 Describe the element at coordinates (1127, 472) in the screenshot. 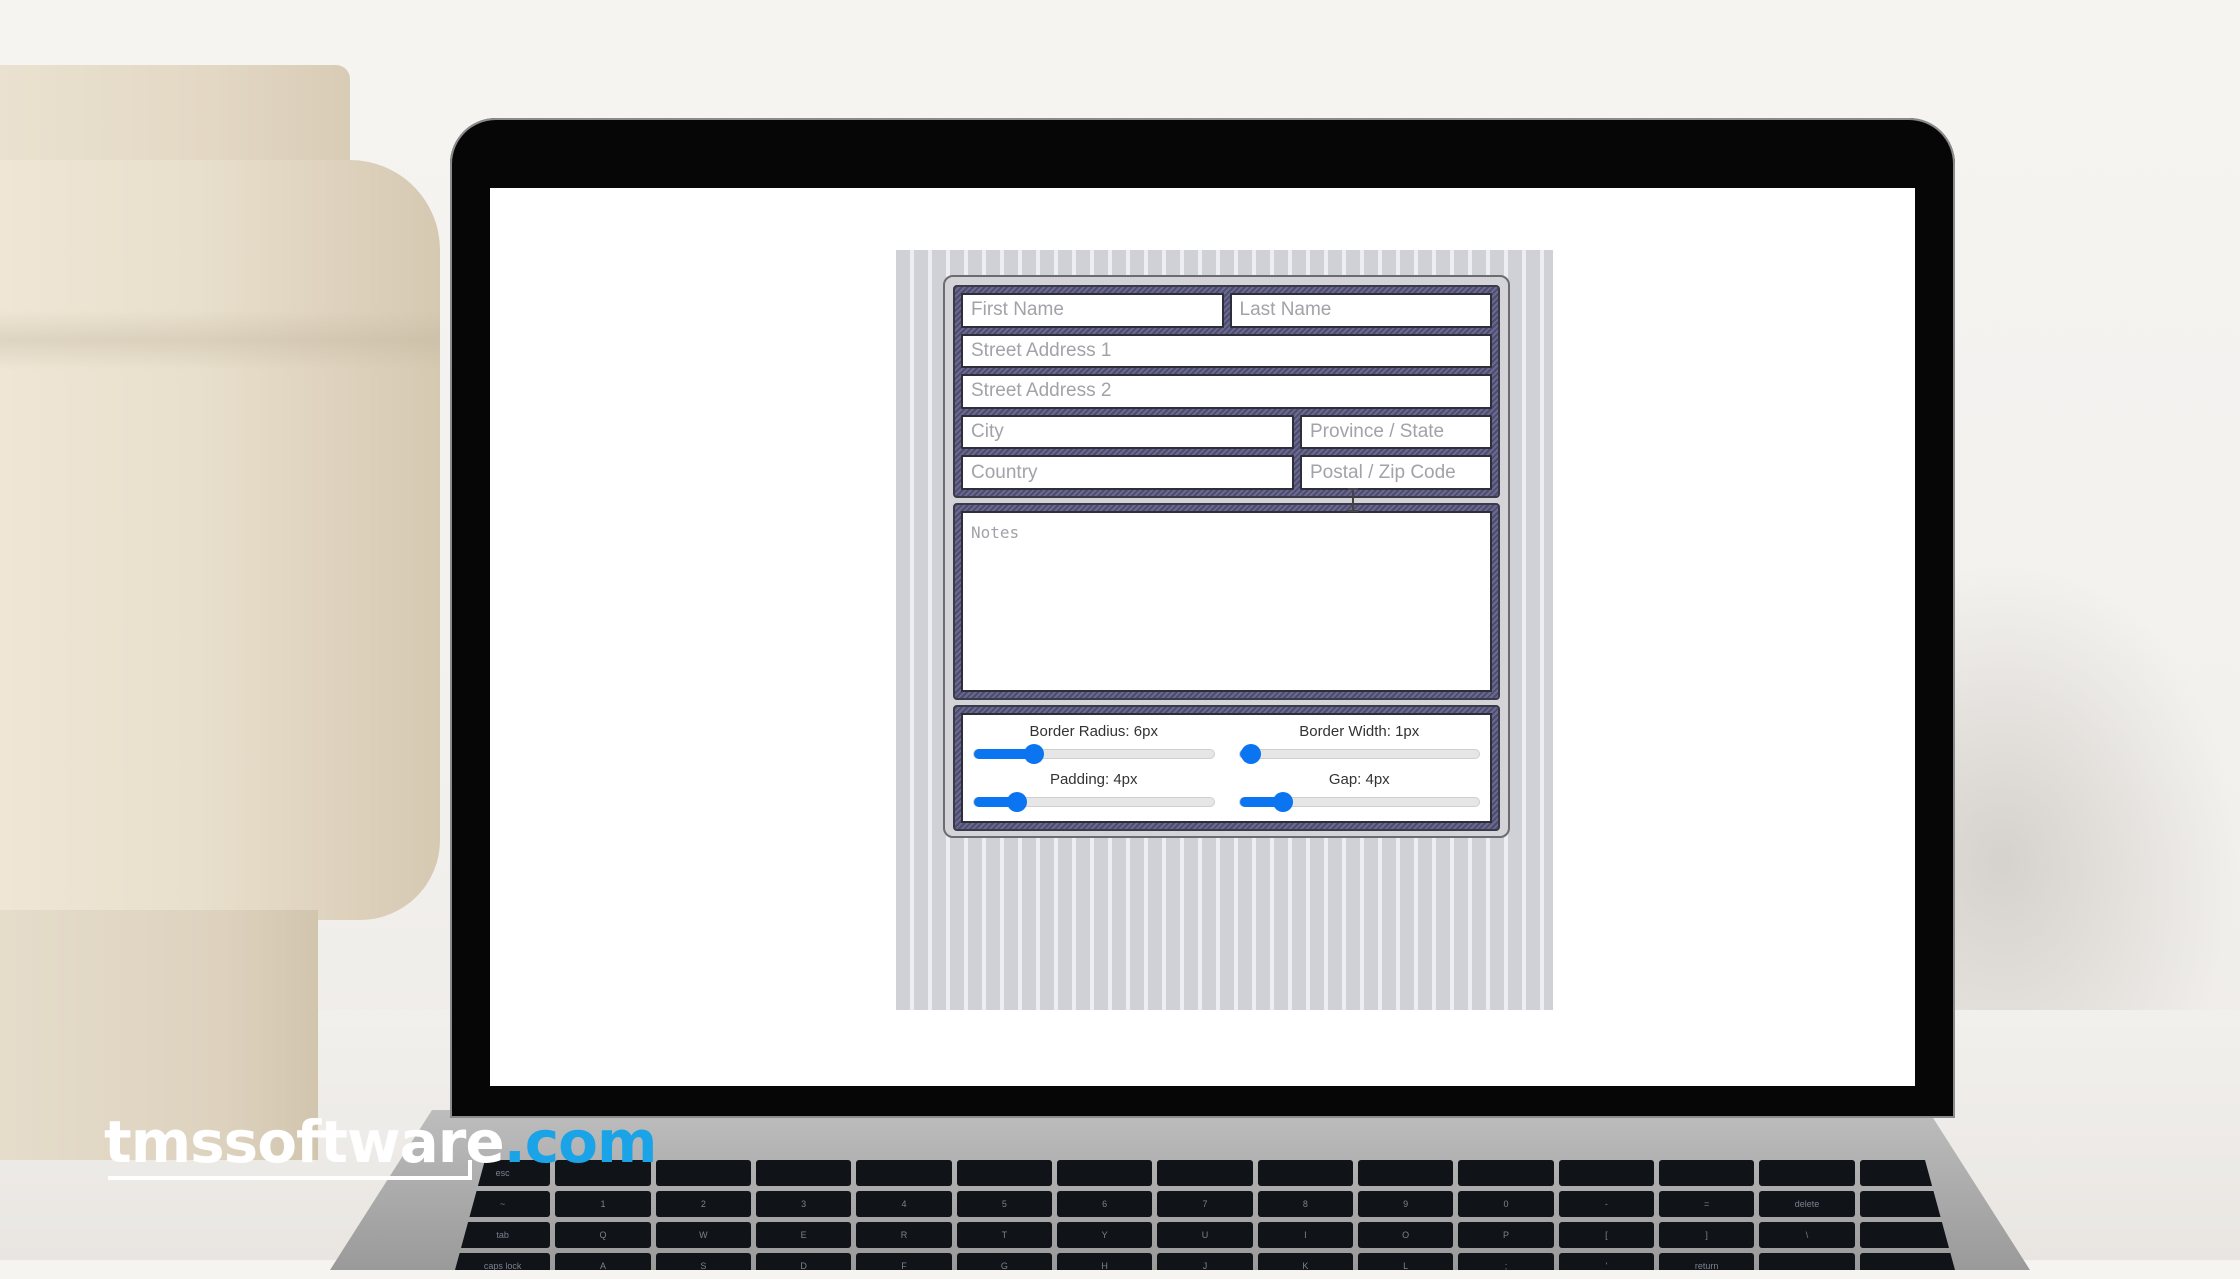

I see `country-input: Country` at that location.